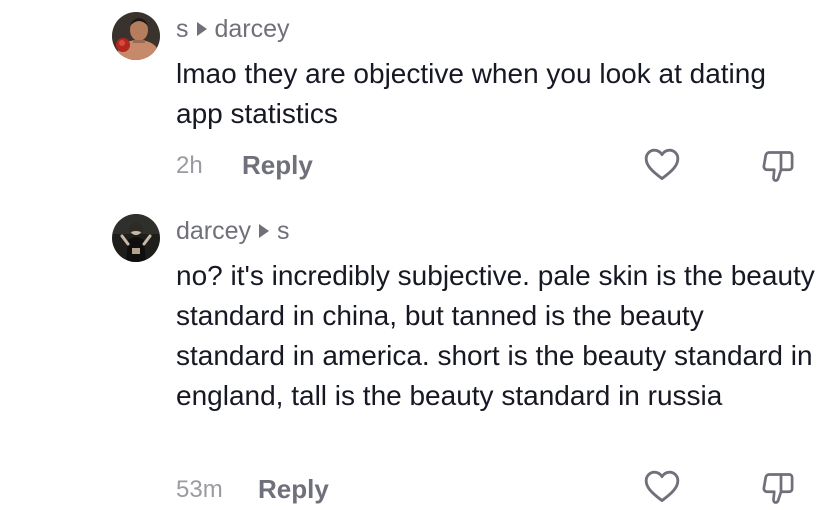 The width and height of the screenshot is (828, 510). I want to click on author-name: s, so click(182, 29).